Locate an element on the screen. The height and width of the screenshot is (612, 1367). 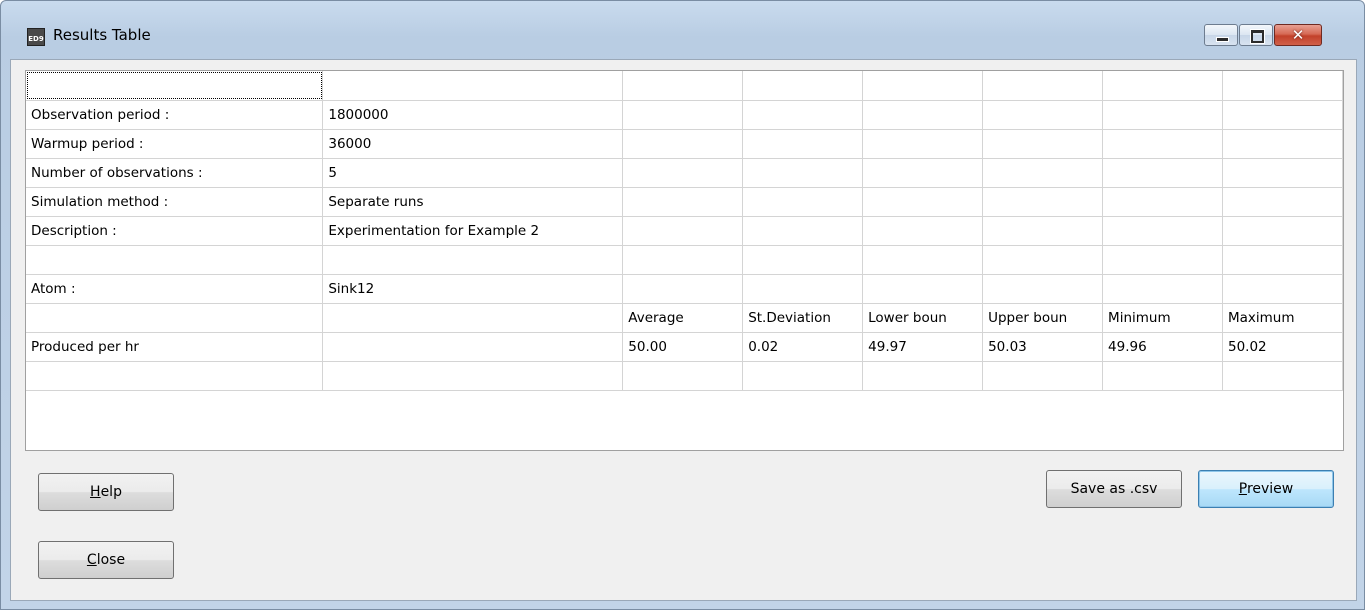
save-as-csv-button: Save as .csv is located at coordinates (1114, 489).